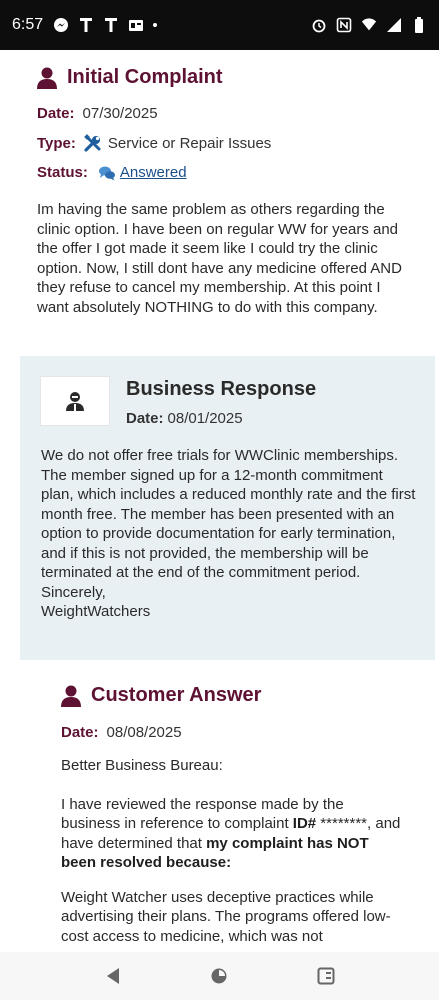 This screenshot has height=1000, width=439. What do you see at coordinates (107, 173) in the screenshot?
I see `chat-bubbles-icon` at bounding box center [107, 173].